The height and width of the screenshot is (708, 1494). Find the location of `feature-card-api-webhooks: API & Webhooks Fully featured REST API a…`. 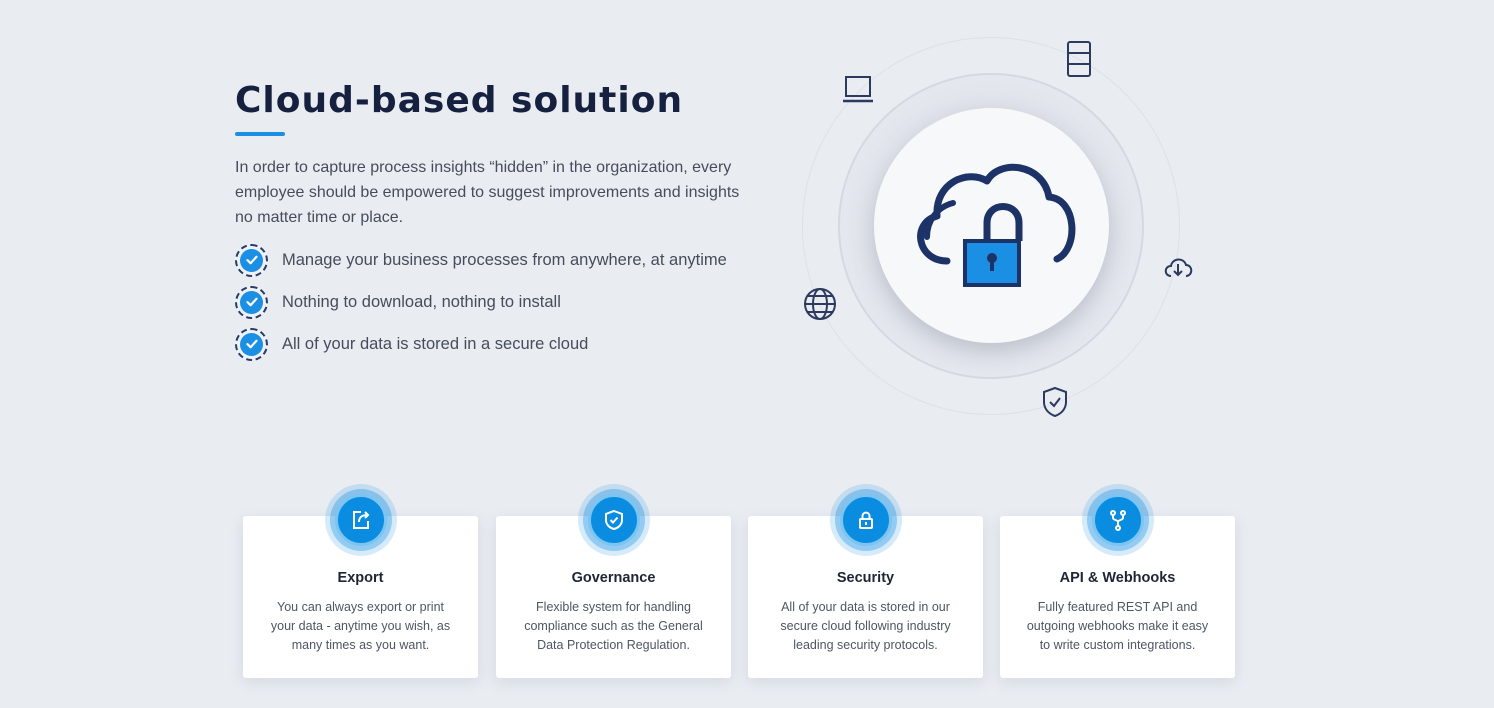

feature-card-api-webhooks: API & Webhooks Fully featured REST API a… is located at coordinates (1117, 581).